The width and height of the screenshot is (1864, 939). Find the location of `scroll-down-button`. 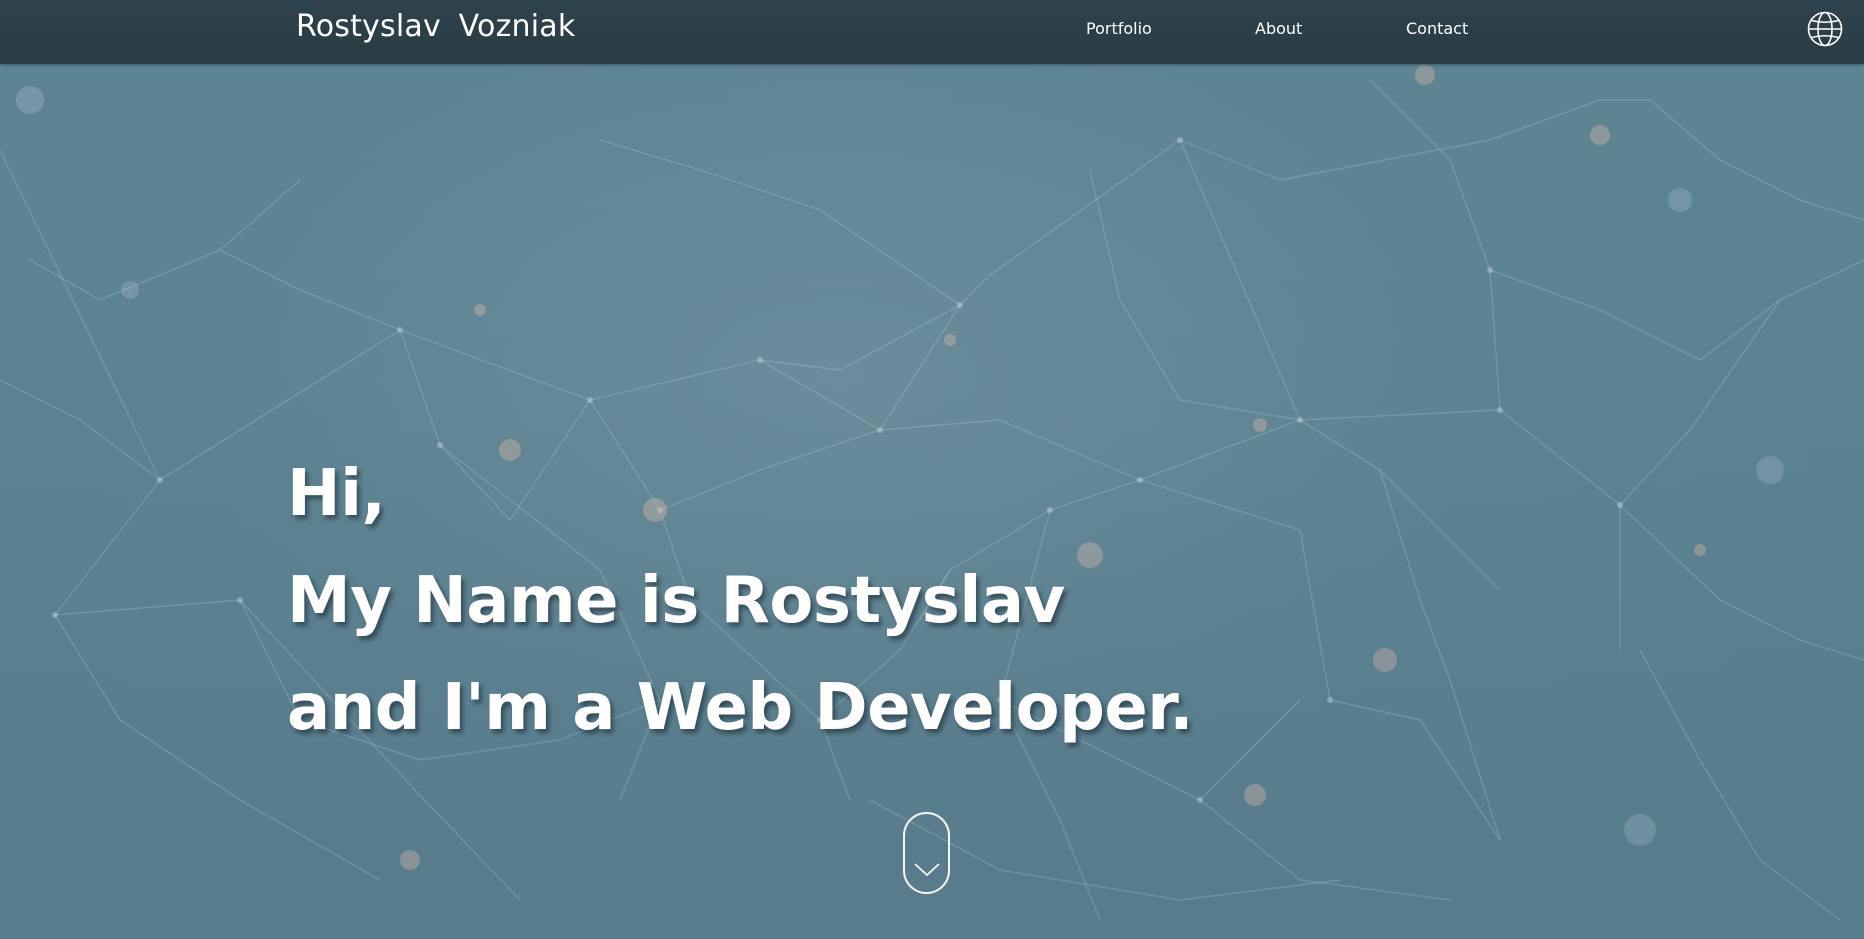

scroll-down-button is located at coordinates (926, 853).